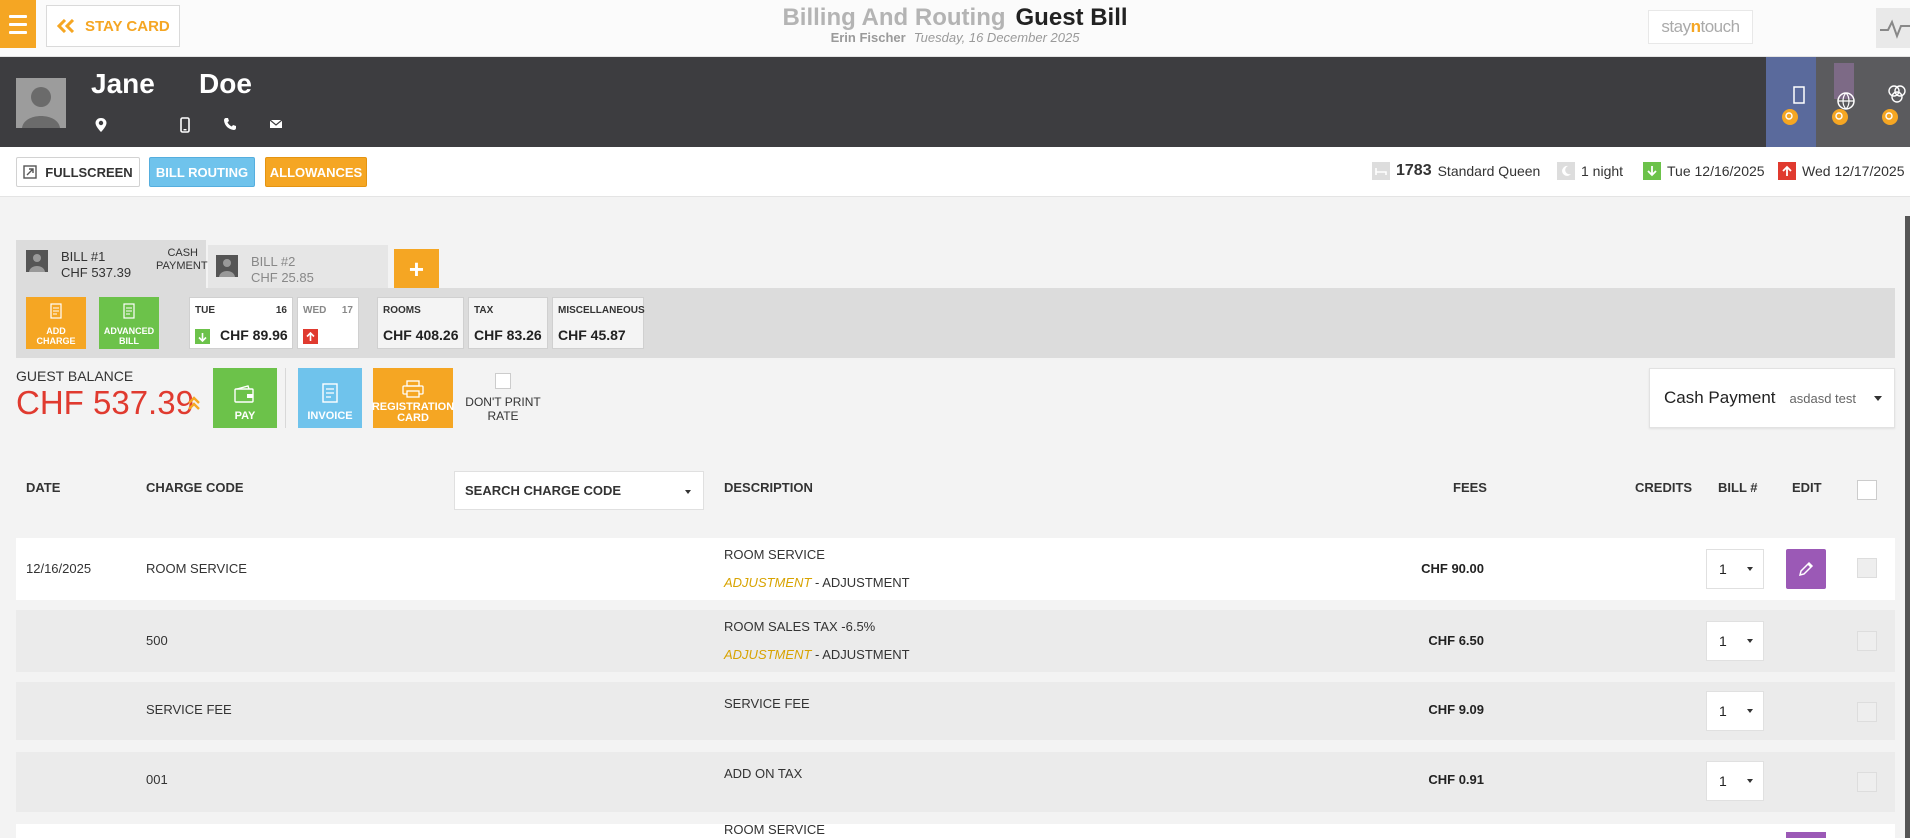 Image resolution: width=1910 pixels, height=838 pixels. I want to click on page-title-section: Billing And Routing, so click(894, 17).